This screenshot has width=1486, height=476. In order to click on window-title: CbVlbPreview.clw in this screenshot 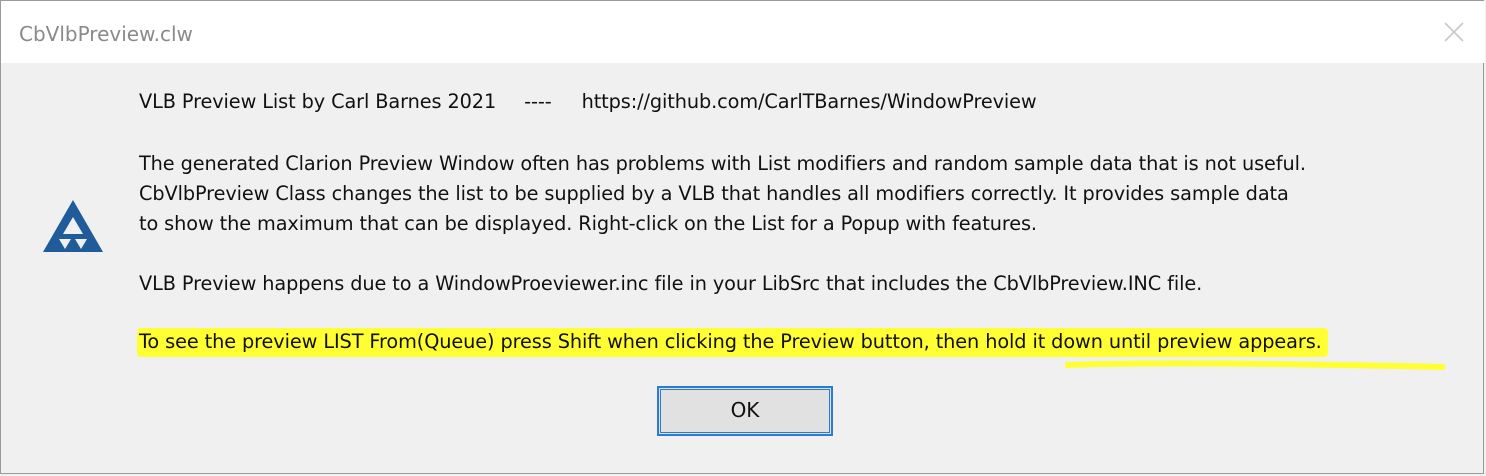, I will do `click(106, 34)`.